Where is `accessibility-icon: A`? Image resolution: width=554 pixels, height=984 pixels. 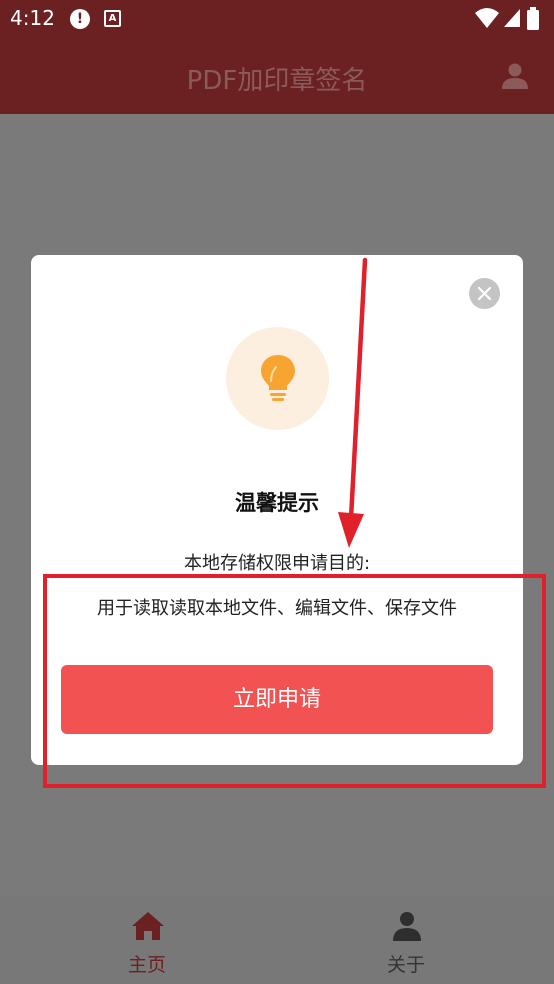
accessibility-icon: A is located at coordinates (112, 18).